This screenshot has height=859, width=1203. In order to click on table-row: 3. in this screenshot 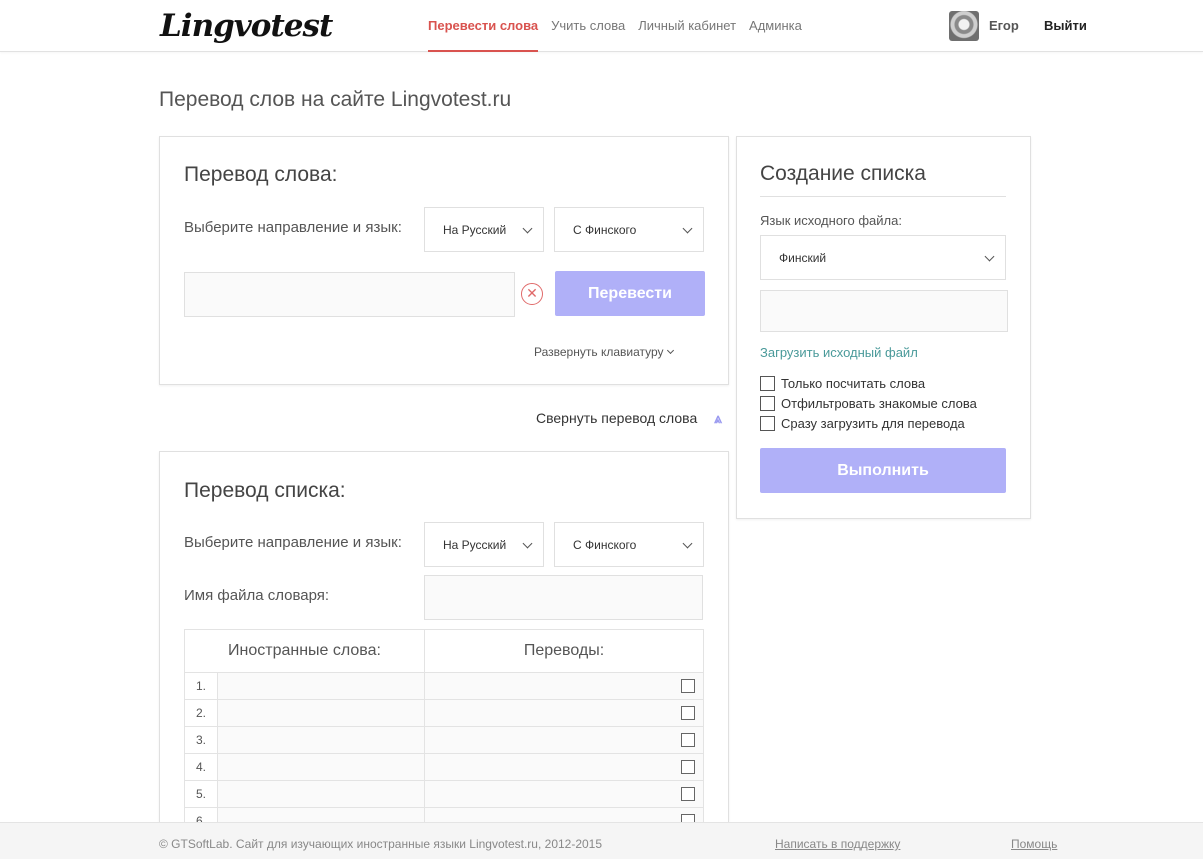, I will do `click(444, 740)`.